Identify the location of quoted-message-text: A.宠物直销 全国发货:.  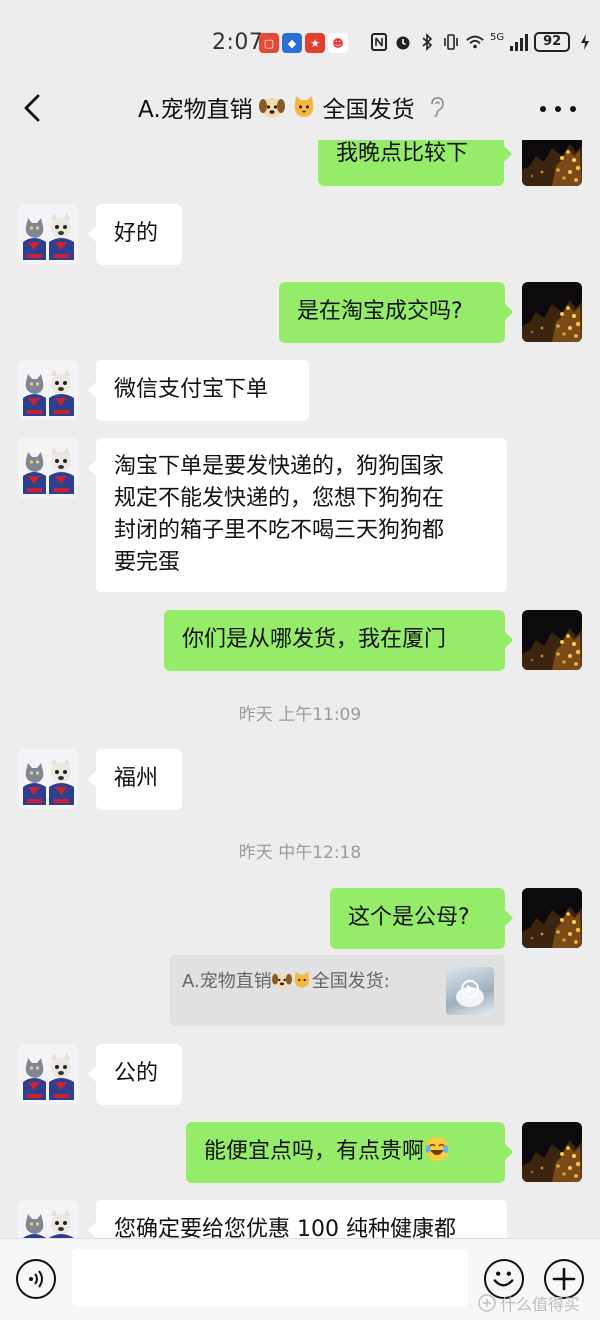
(286, 980).